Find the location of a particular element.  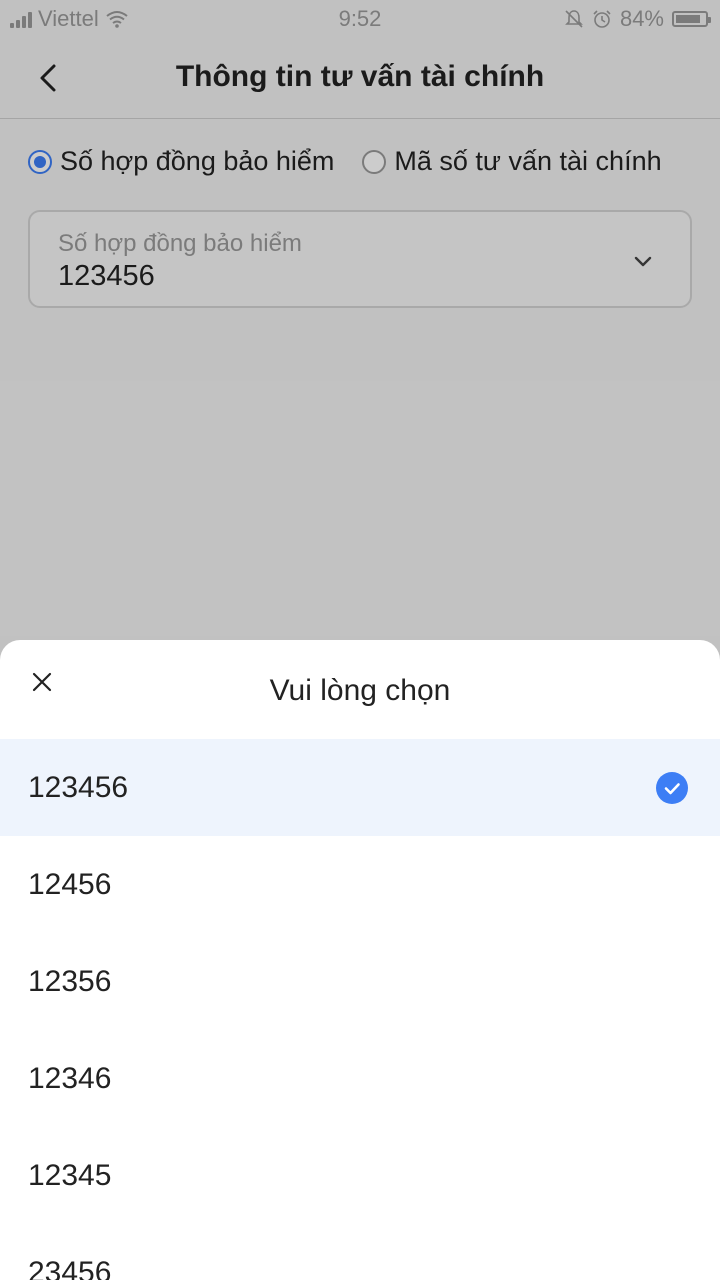

option-label: 12346 is located at coordinates (70, 1078).